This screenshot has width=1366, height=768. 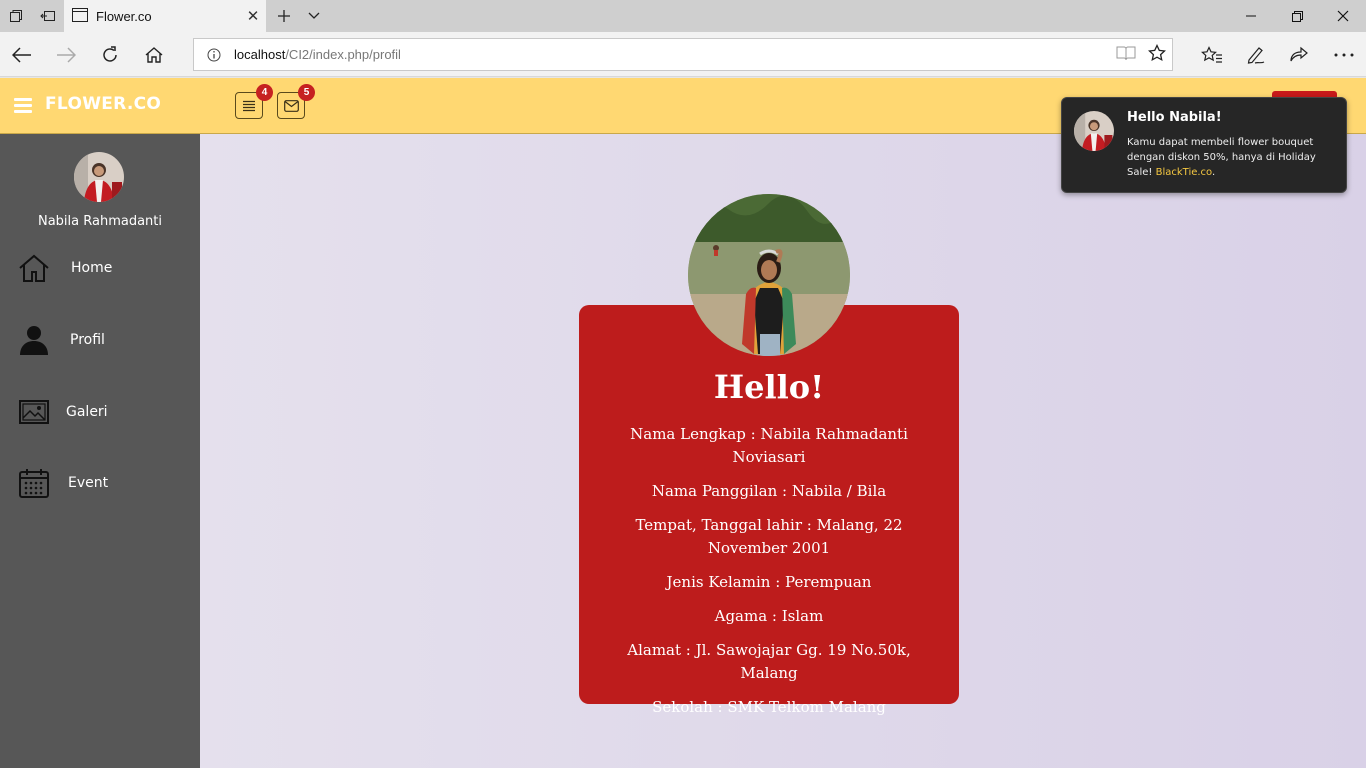 What do you see at coordinates (1141, 54) in the screenshot?
I see `url-actions` at bounding box center [1141, 54].